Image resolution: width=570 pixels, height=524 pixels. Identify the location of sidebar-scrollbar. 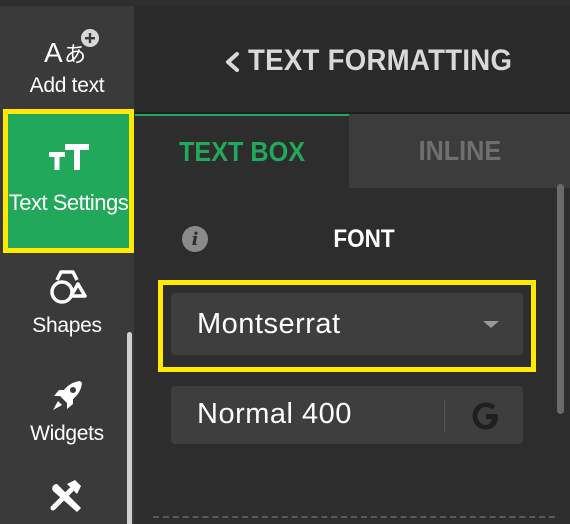
(129, 428).